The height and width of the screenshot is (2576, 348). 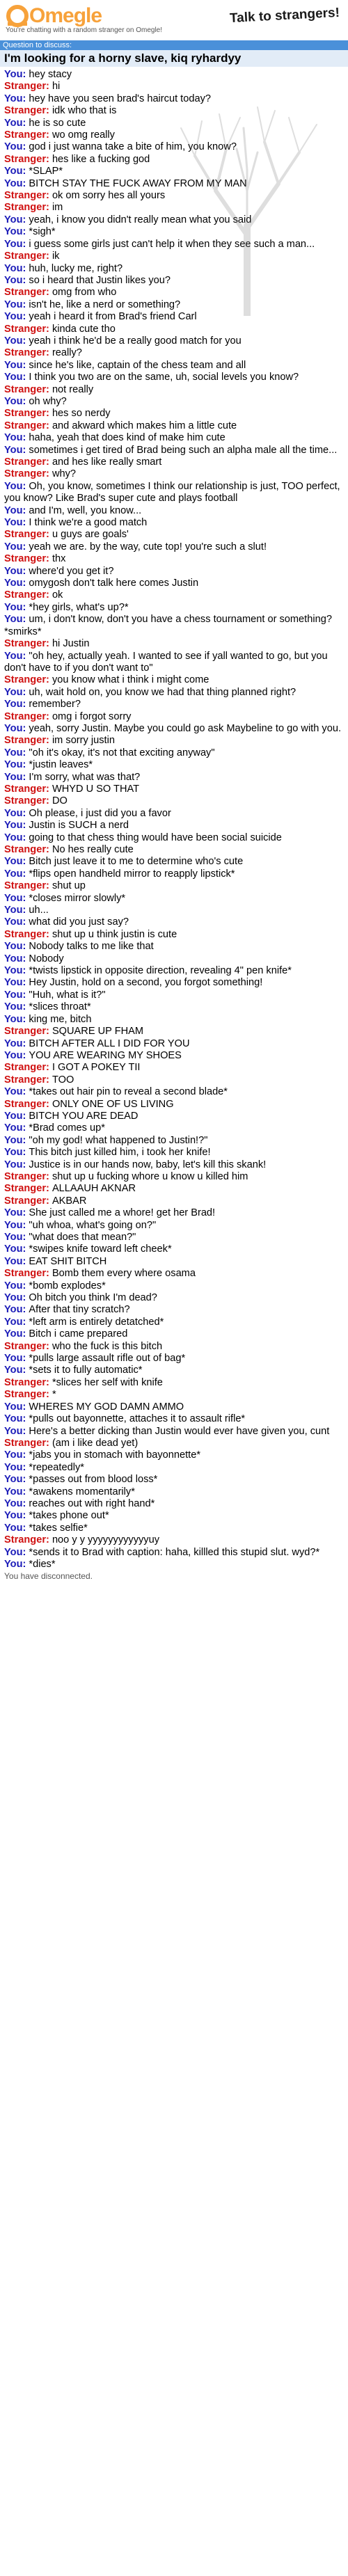 I want to click on message-text: king me, bitch, so click(x=60, y=1019).